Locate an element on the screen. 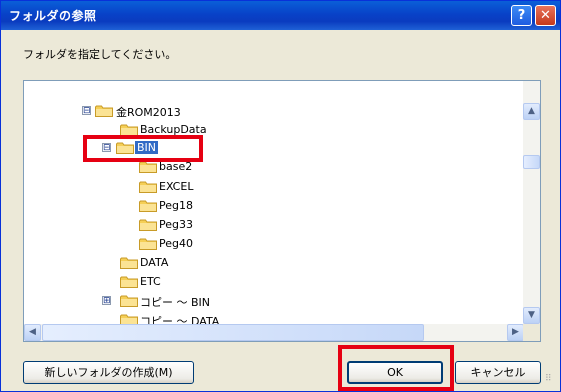 This screenshot has height=392, width=561. close-icon: ✕ is located at coordinates (545, 15).